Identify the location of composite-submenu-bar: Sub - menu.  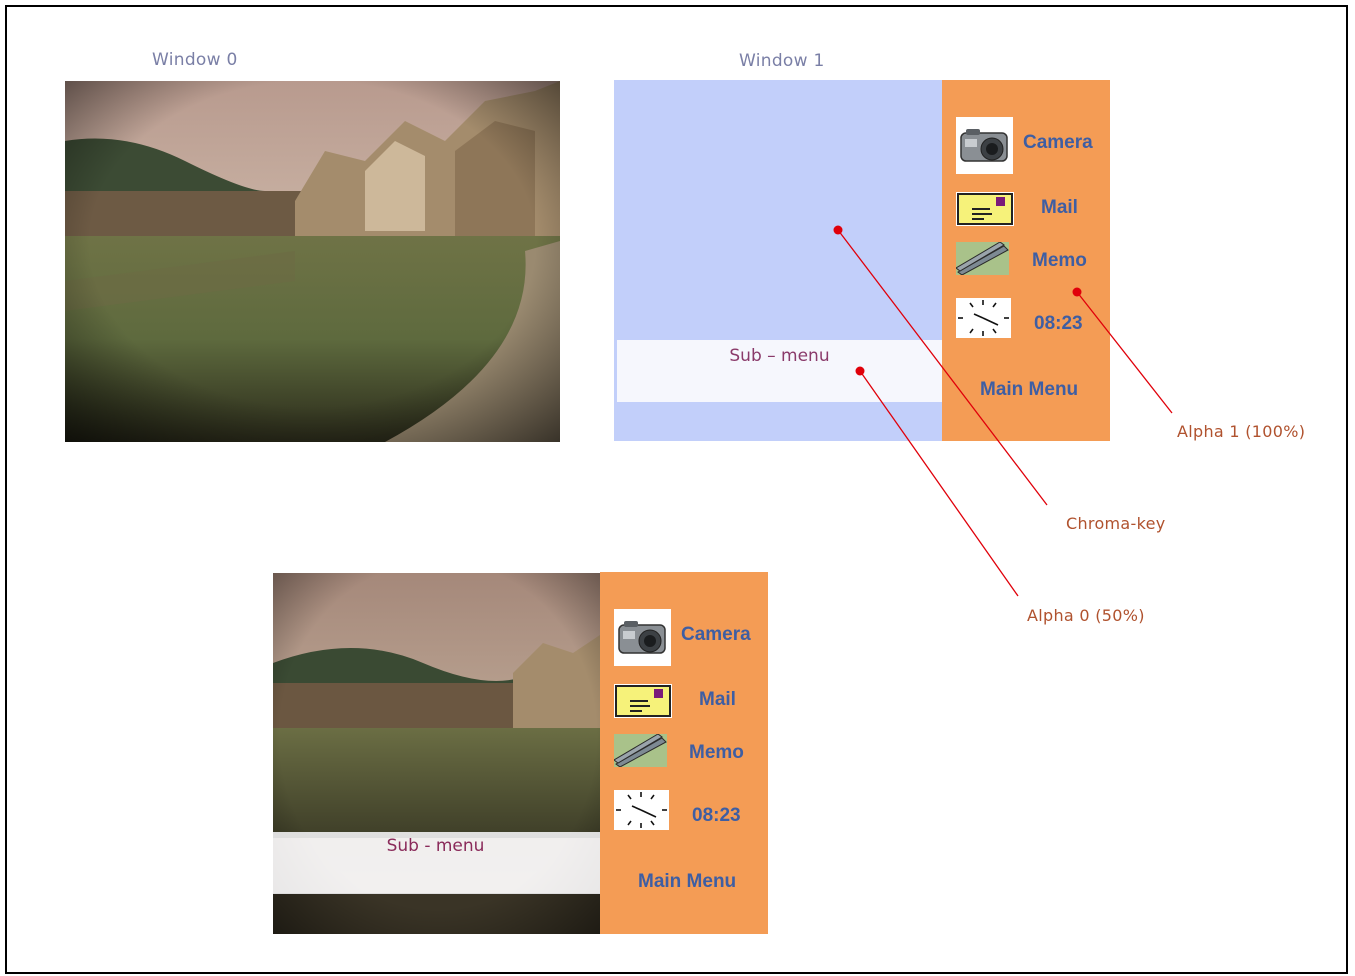
(438, 863).